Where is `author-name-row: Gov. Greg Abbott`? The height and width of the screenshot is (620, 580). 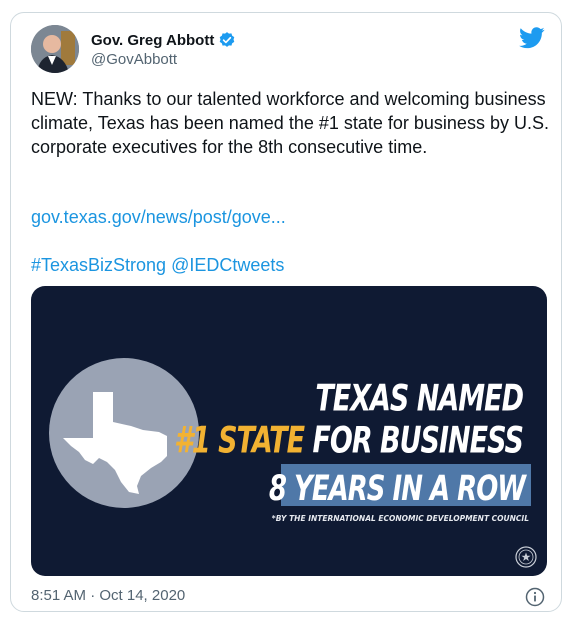 author-name-row: Gov. Greg Abbott is located at coordinates (163, 40).